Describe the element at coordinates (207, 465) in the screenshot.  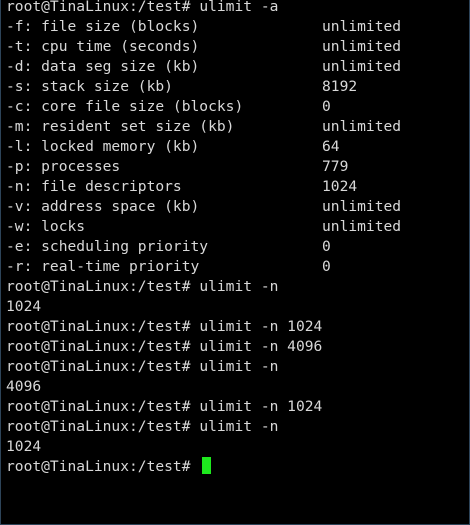
I see `text-cursor` at that location.